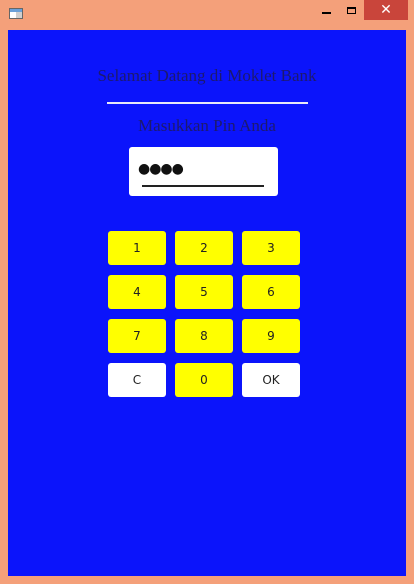  Describe the element at coordinates (207, 15) in the screenshot. I see `title-bar: ✕` at that location.